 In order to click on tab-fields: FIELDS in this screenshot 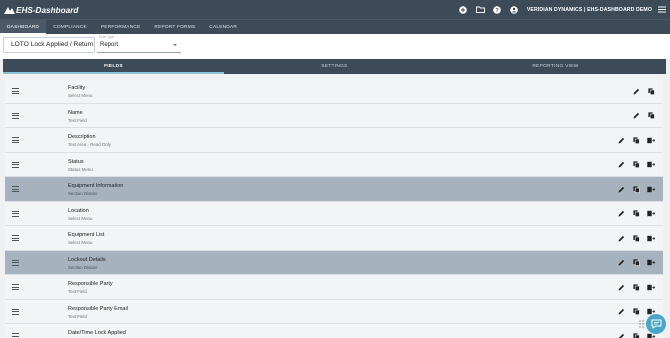, I will do `click(113, 66)`.